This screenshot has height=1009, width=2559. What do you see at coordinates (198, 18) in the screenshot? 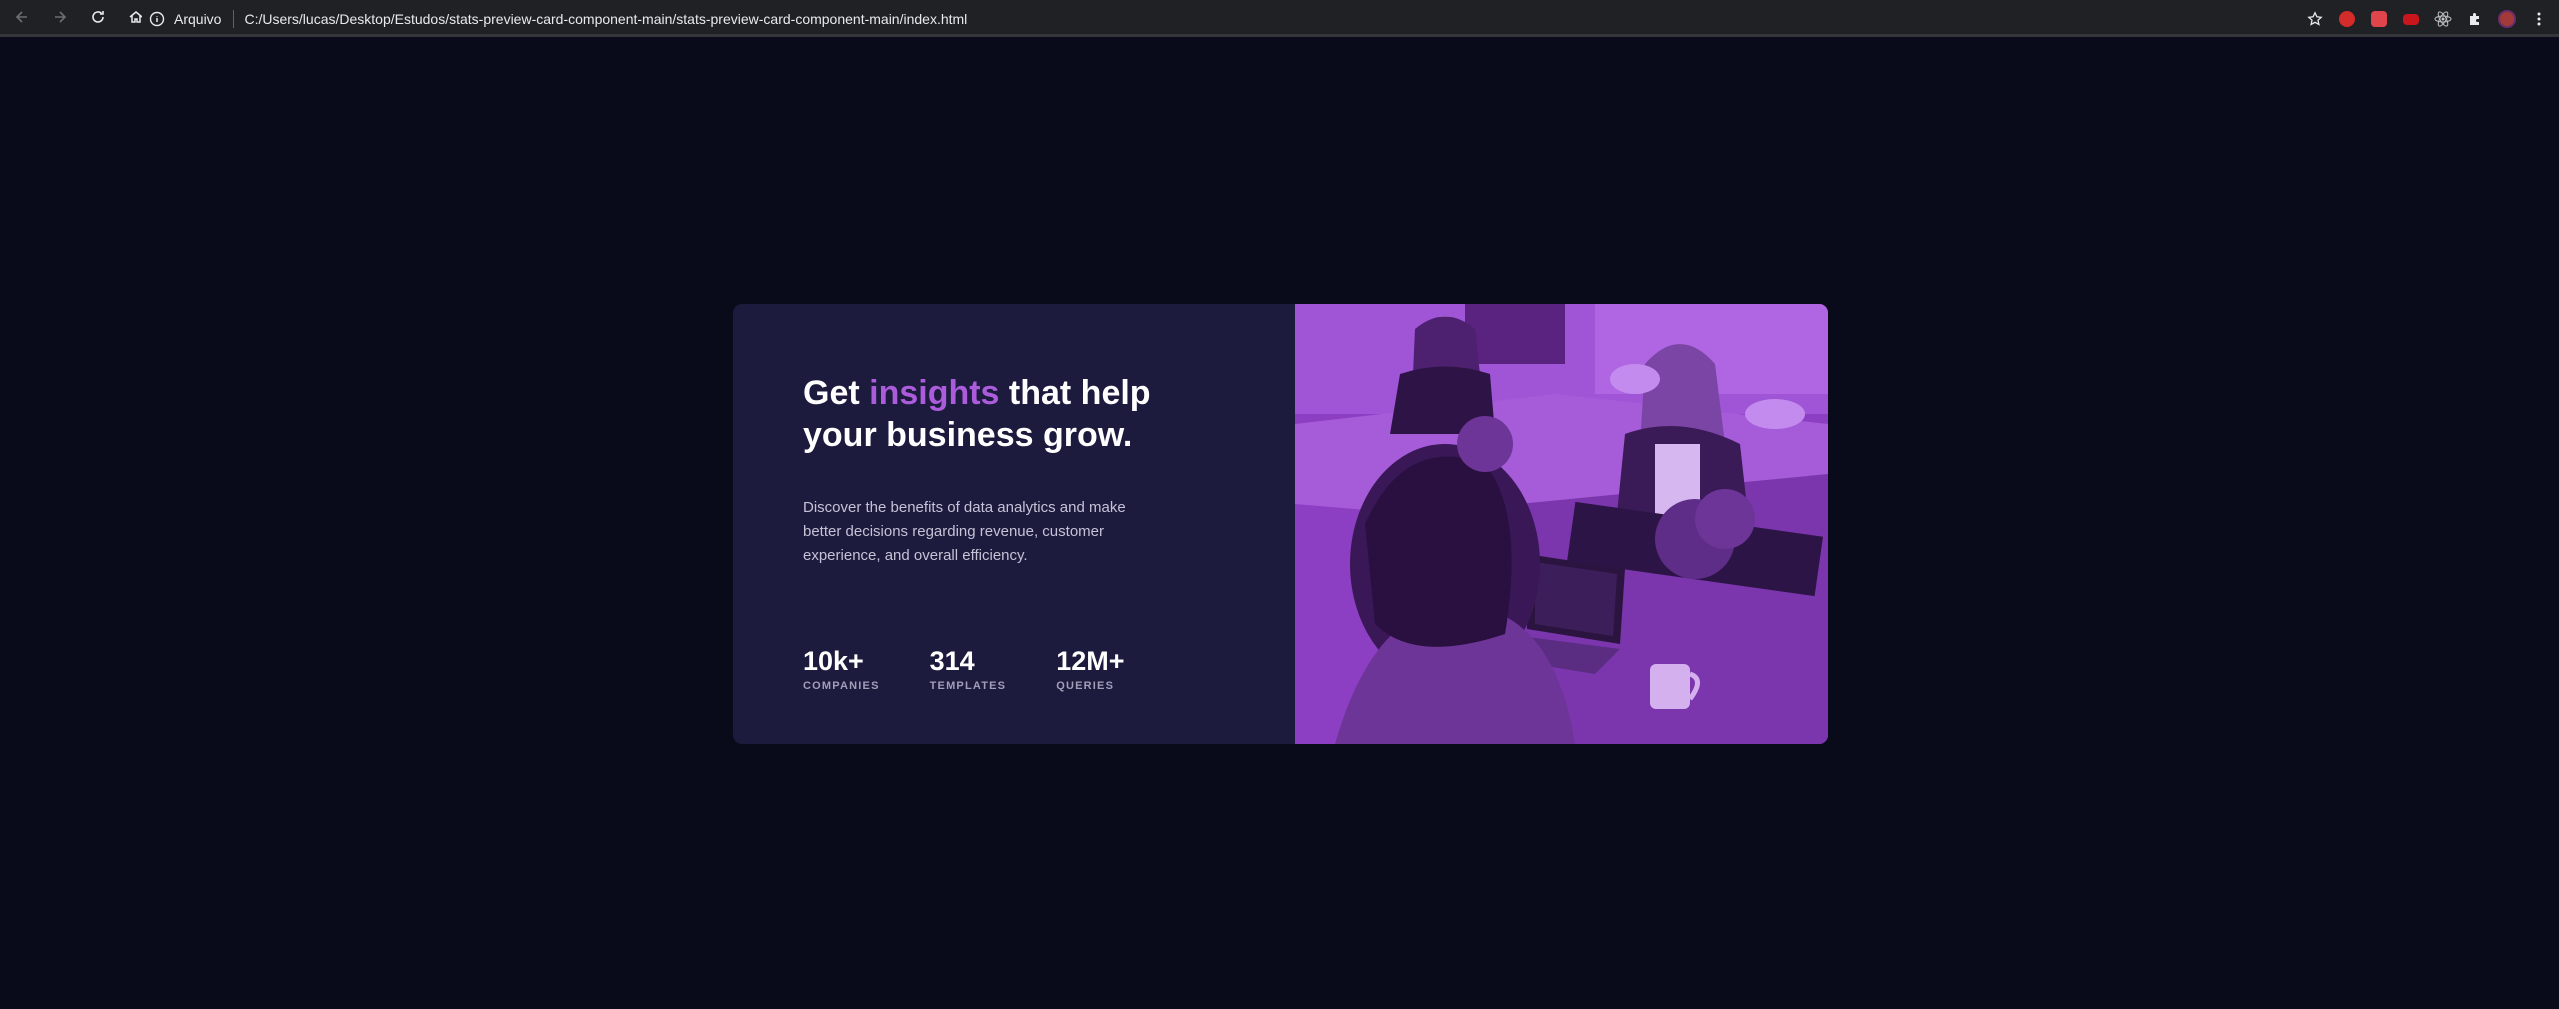
I see `location-label: Arquivo` at bounding box center [198, 18].